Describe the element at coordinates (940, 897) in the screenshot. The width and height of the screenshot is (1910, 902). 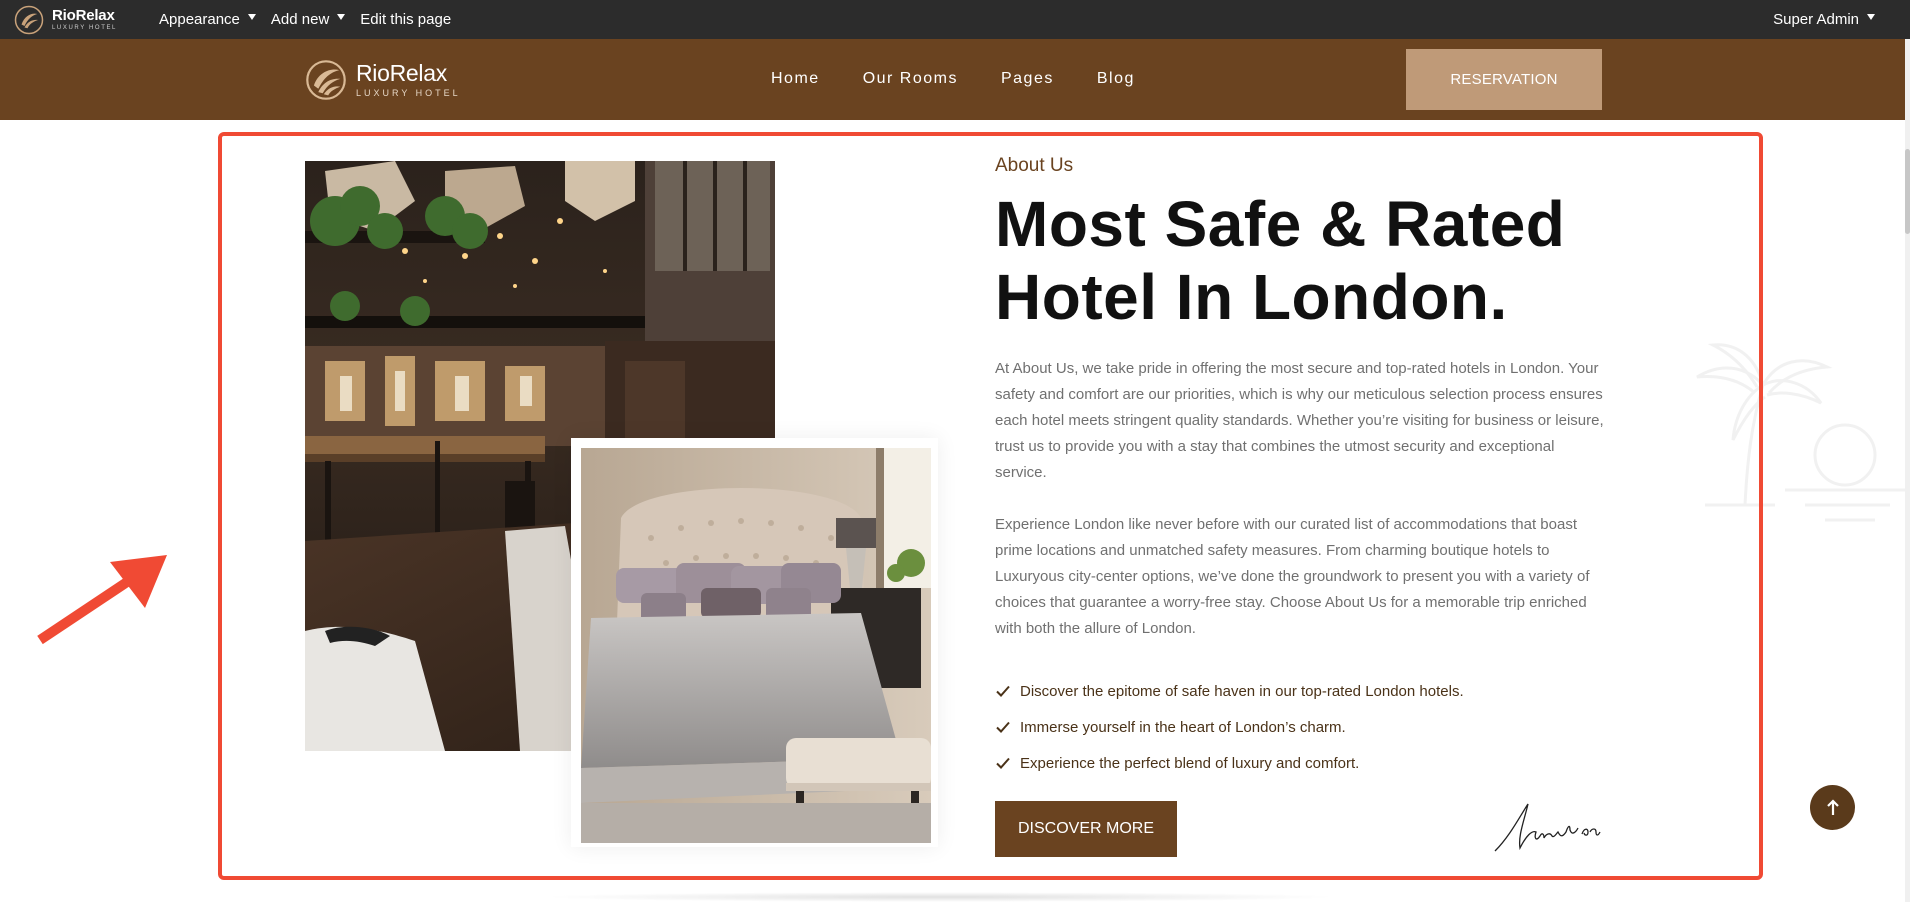
I see `section-shadow` at that location.